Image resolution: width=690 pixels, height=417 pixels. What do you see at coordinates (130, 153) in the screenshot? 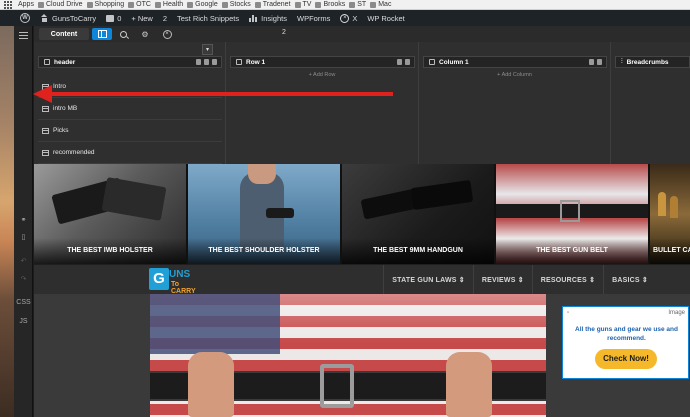
I see `list-item: recommended` at bounding box center [130, 153].